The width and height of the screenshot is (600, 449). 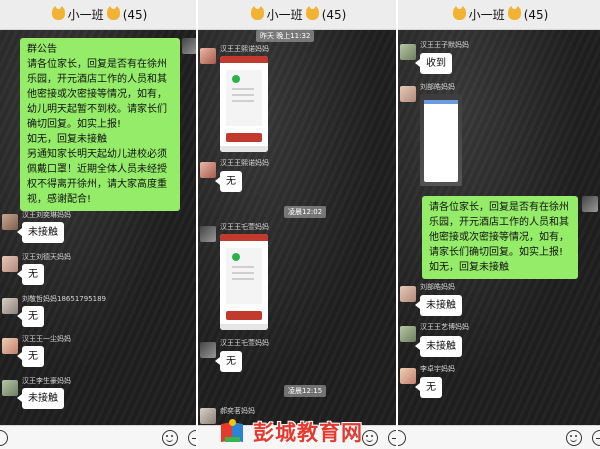 I want to click on watermark-logo: 彭城教育网, so click(x=290, y=432).